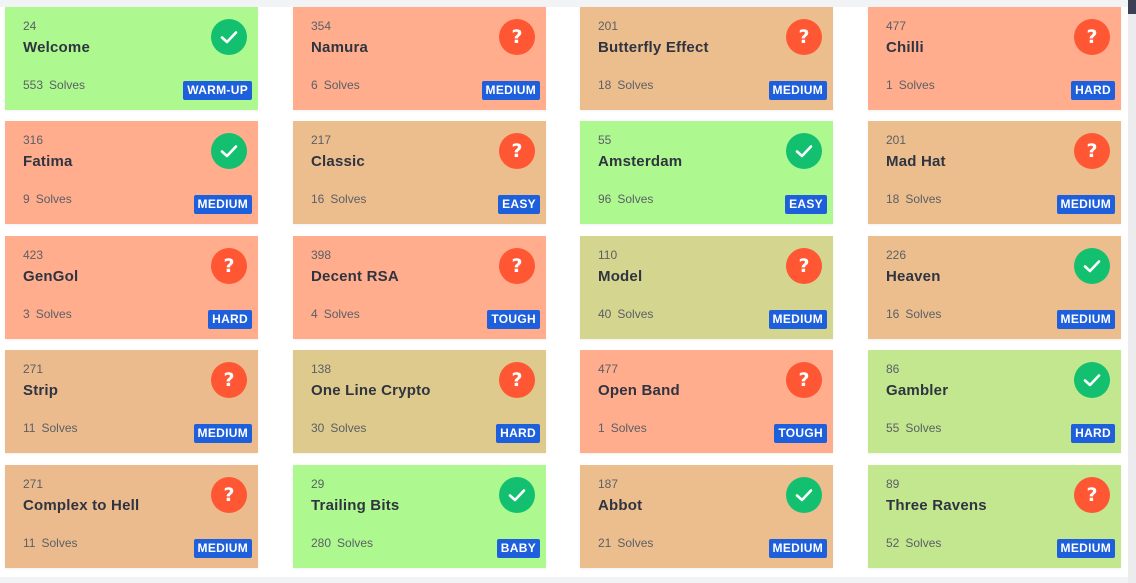  I want to click on challenge-card-abbot: 187 Abbot 21 Solves MEDIUM, so click(706, 516).